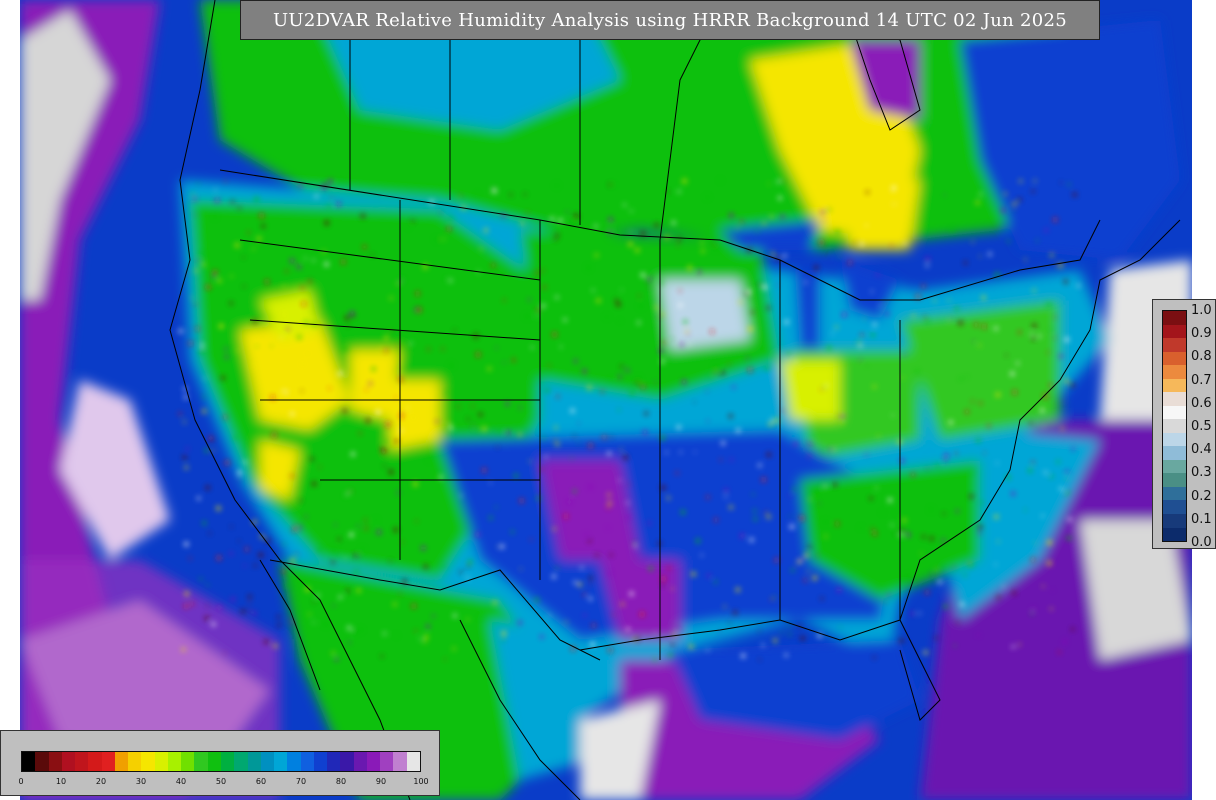  What do you see at coordinates (1174, 534) in the screenshot?
I see `ratio-colorbar-swatch` at bounding box center [1174, 534].